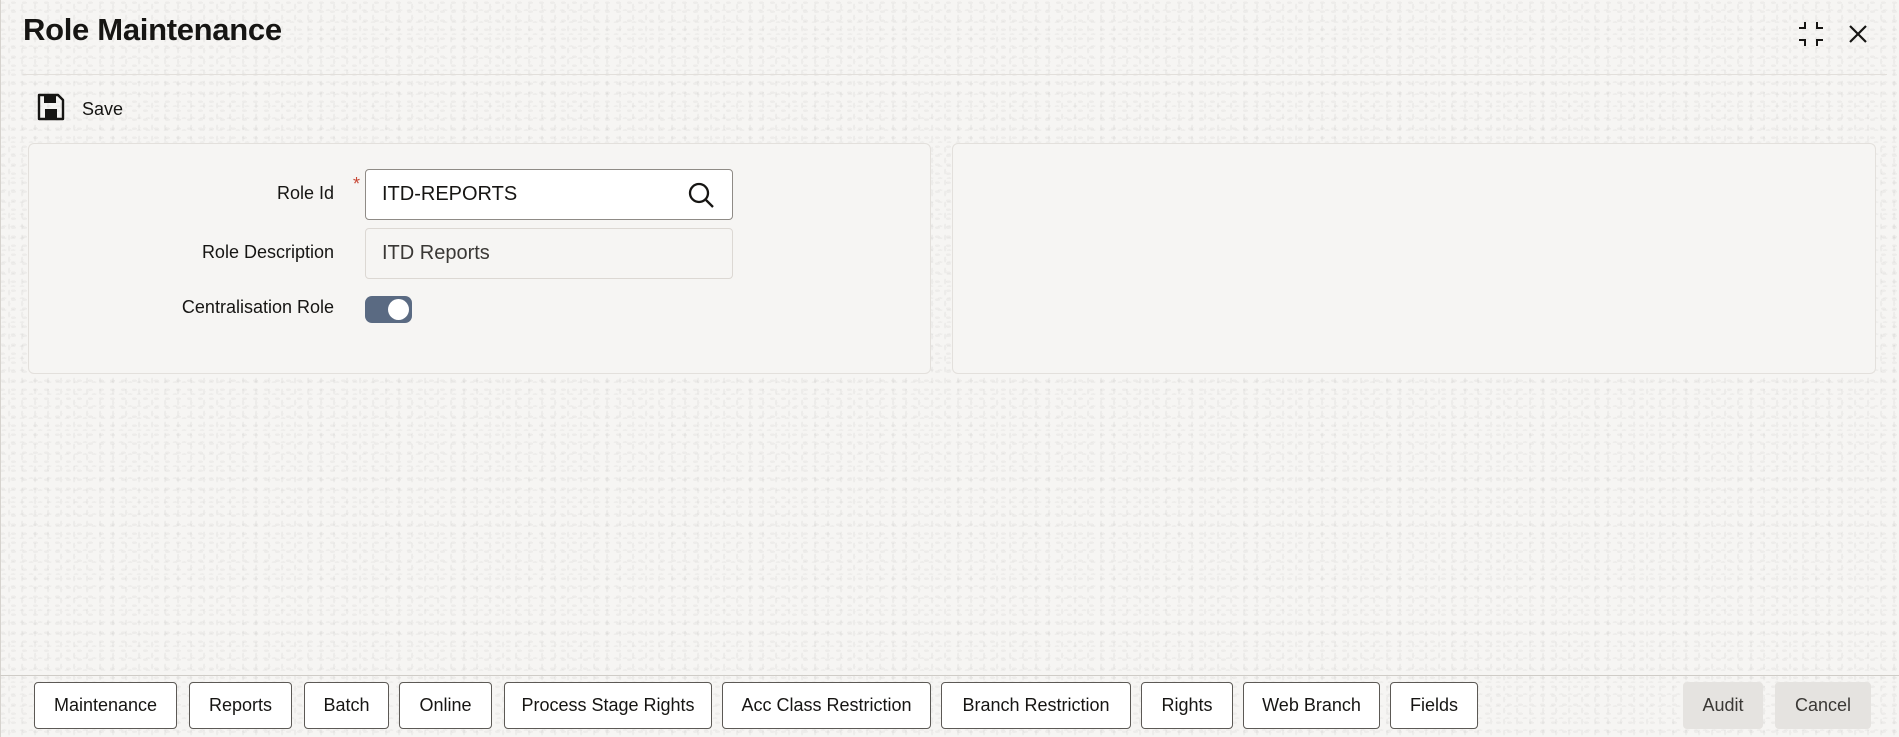  I want to click on required-mark: *, so click(357, 184).